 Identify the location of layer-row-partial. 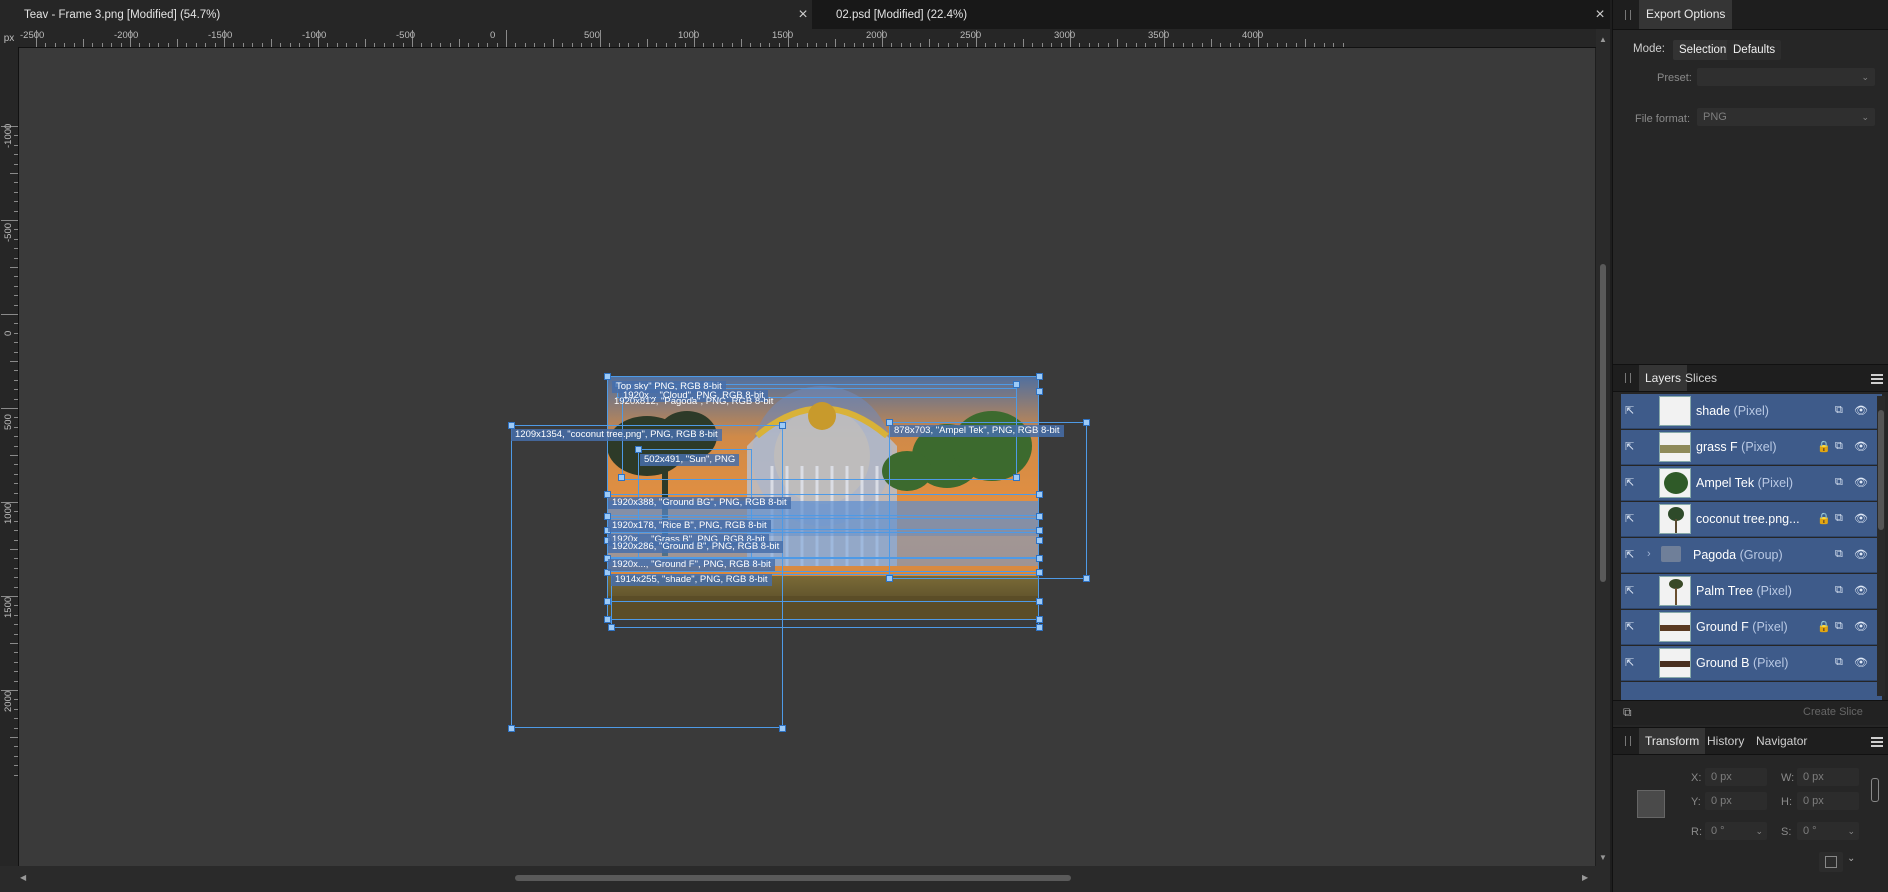
(1751, 691).